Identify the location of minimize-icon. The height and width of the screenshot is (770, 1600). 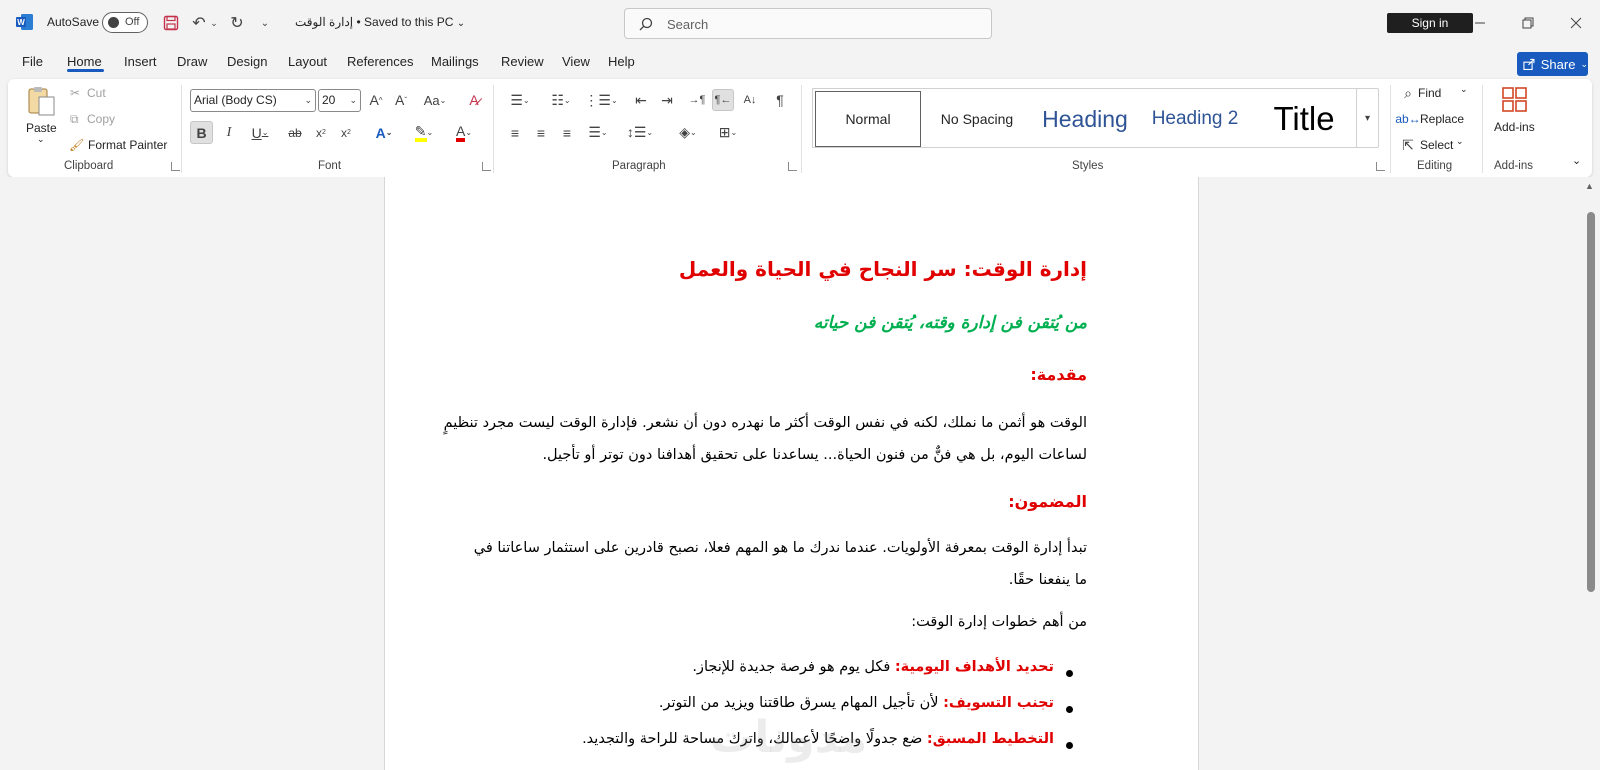
(1480, 23).